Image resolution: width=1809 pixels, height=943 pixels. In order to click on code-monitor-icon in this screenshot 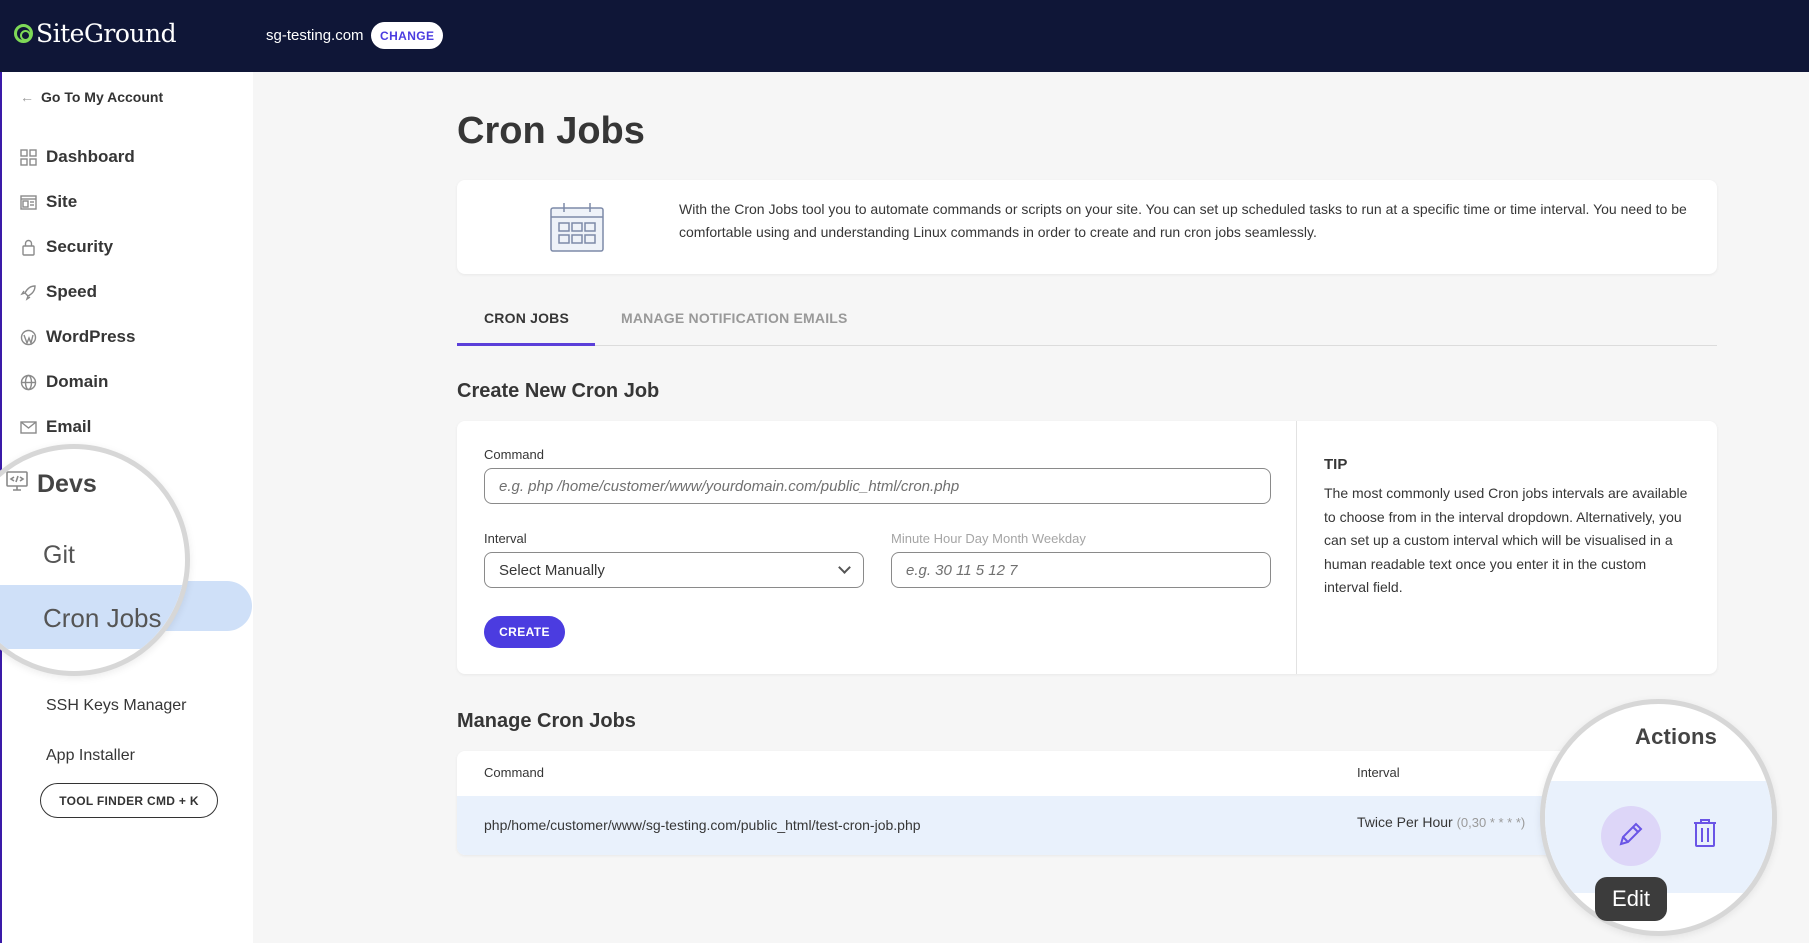, I will do `click(17, 484)`.